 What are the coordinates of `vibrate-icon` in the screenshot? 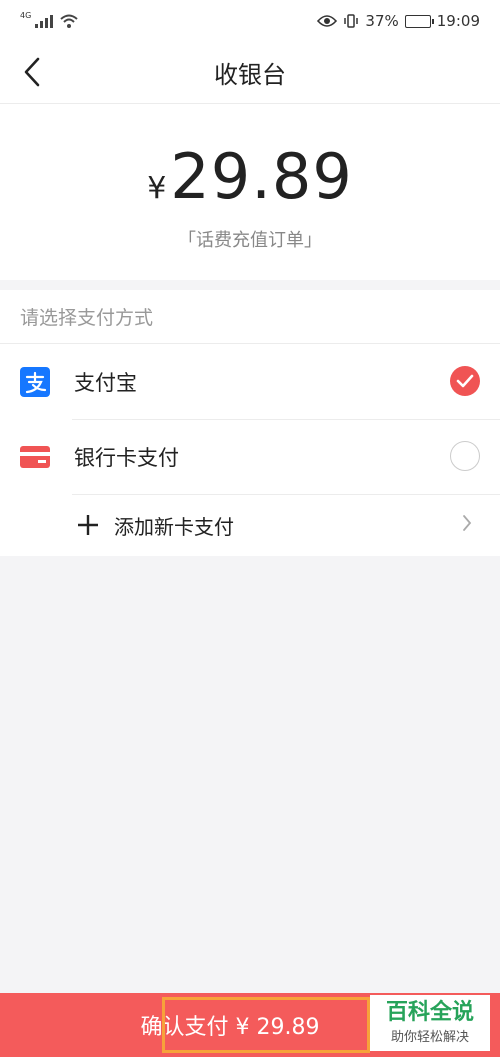 It's located at (351, 21).